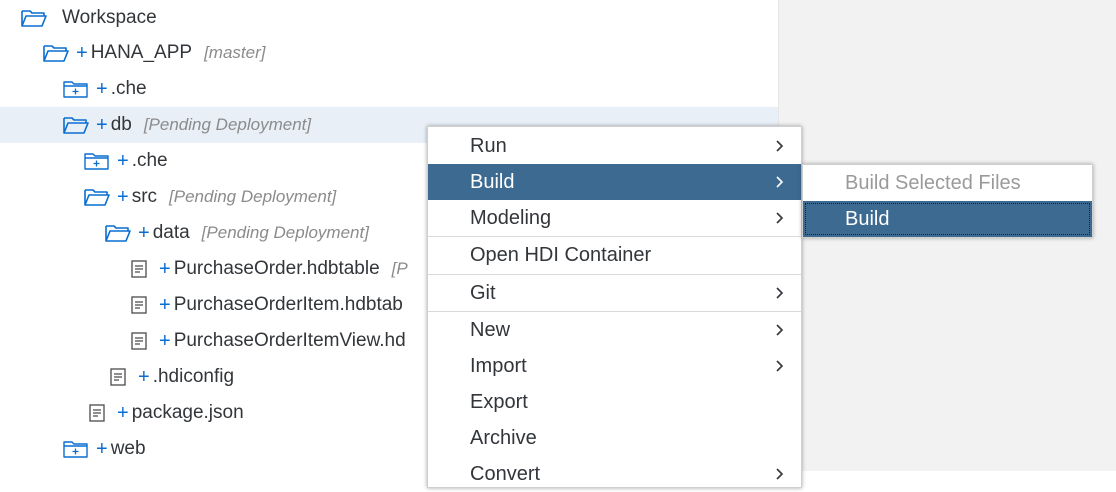  What do you see at coordinates (490, 329) in the screenshot?
I see `menu-item-label: New` at bounding box center [490, 329].